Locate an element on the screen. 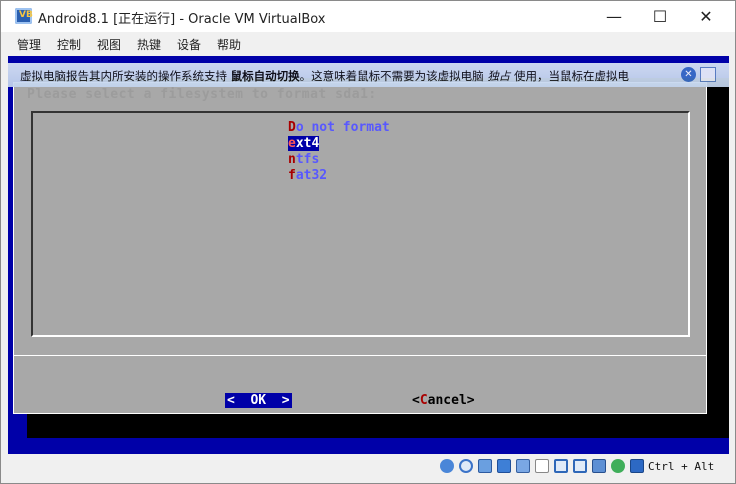  audio-icon is located at coordinates (485, 466).